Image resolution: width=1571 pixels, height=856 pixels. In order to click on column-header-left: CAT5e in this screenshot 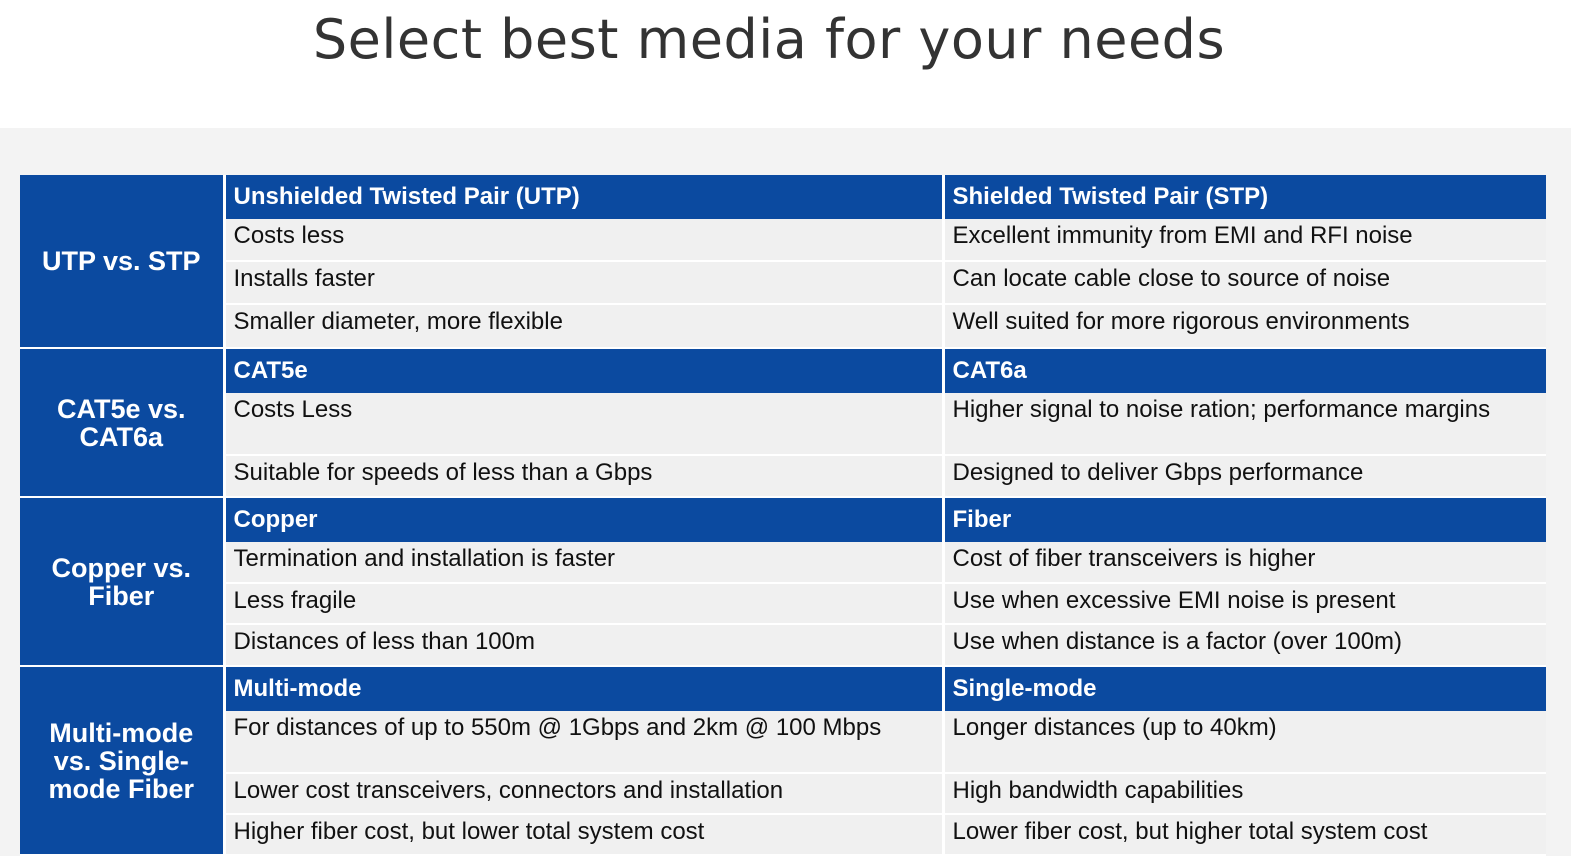, I will do `click(584, 370)`.